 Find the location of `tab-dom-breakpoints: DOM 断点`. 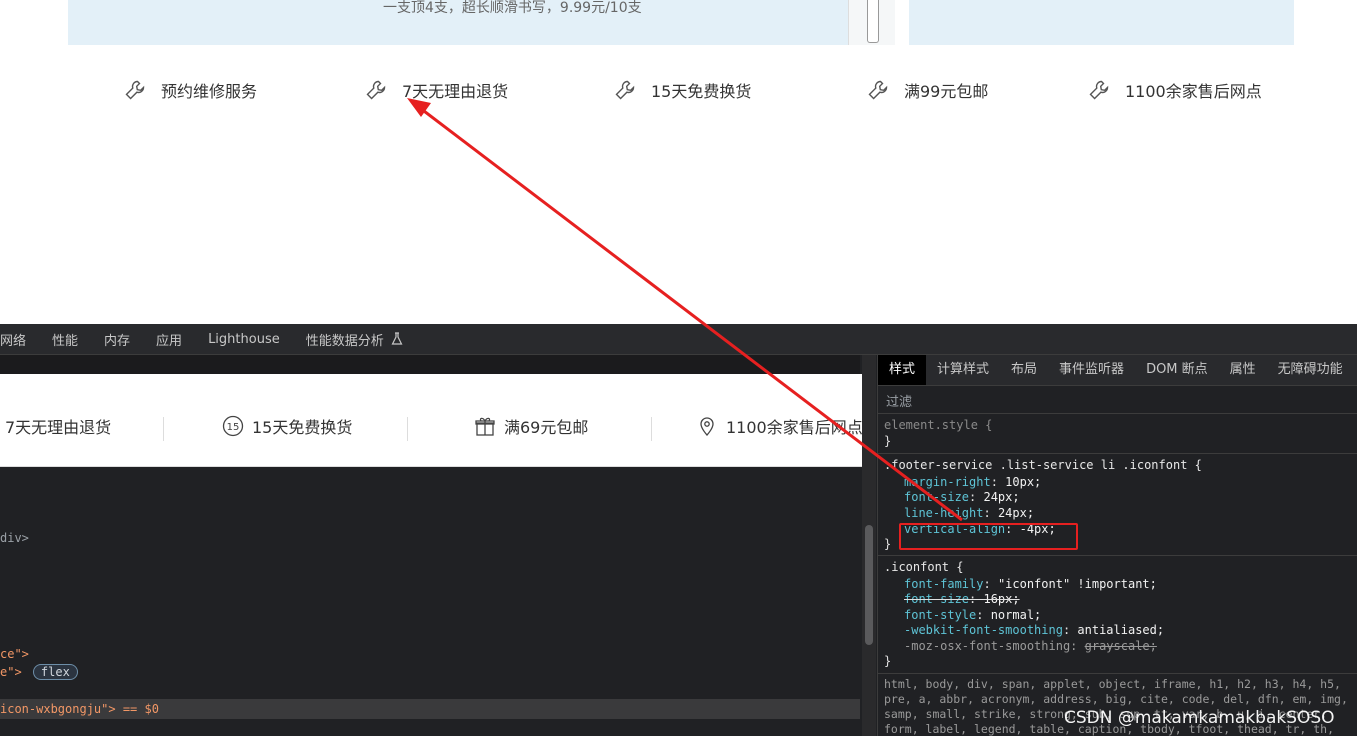

tab-dom-breakpoints: DOM 断点 is located at coordinates (1177, 370).